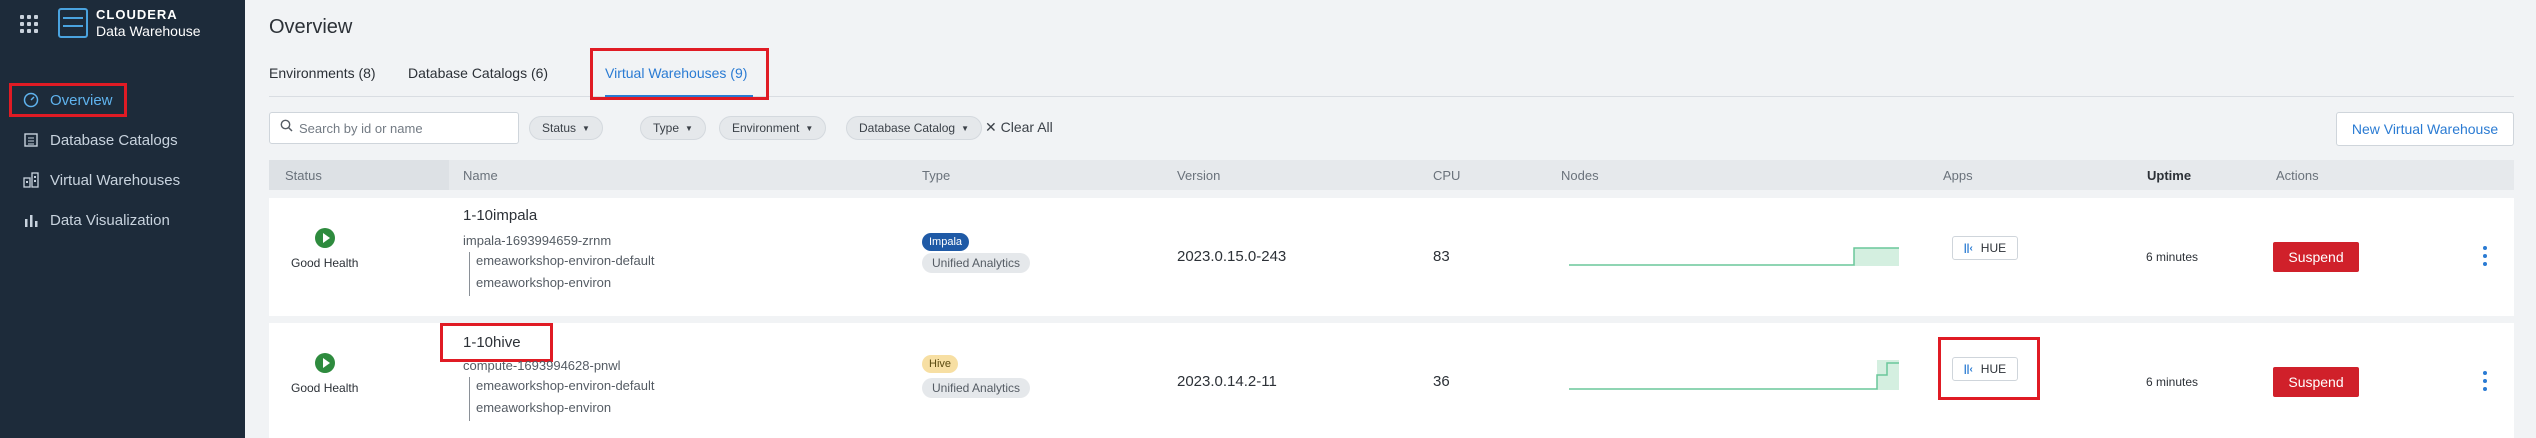 This screenshot has width=2536, height=438. What do you see at coordinates (1580, 175) in the screenshot?
I see `header-nodes: Nodes` at bounding box center [1580, 175].